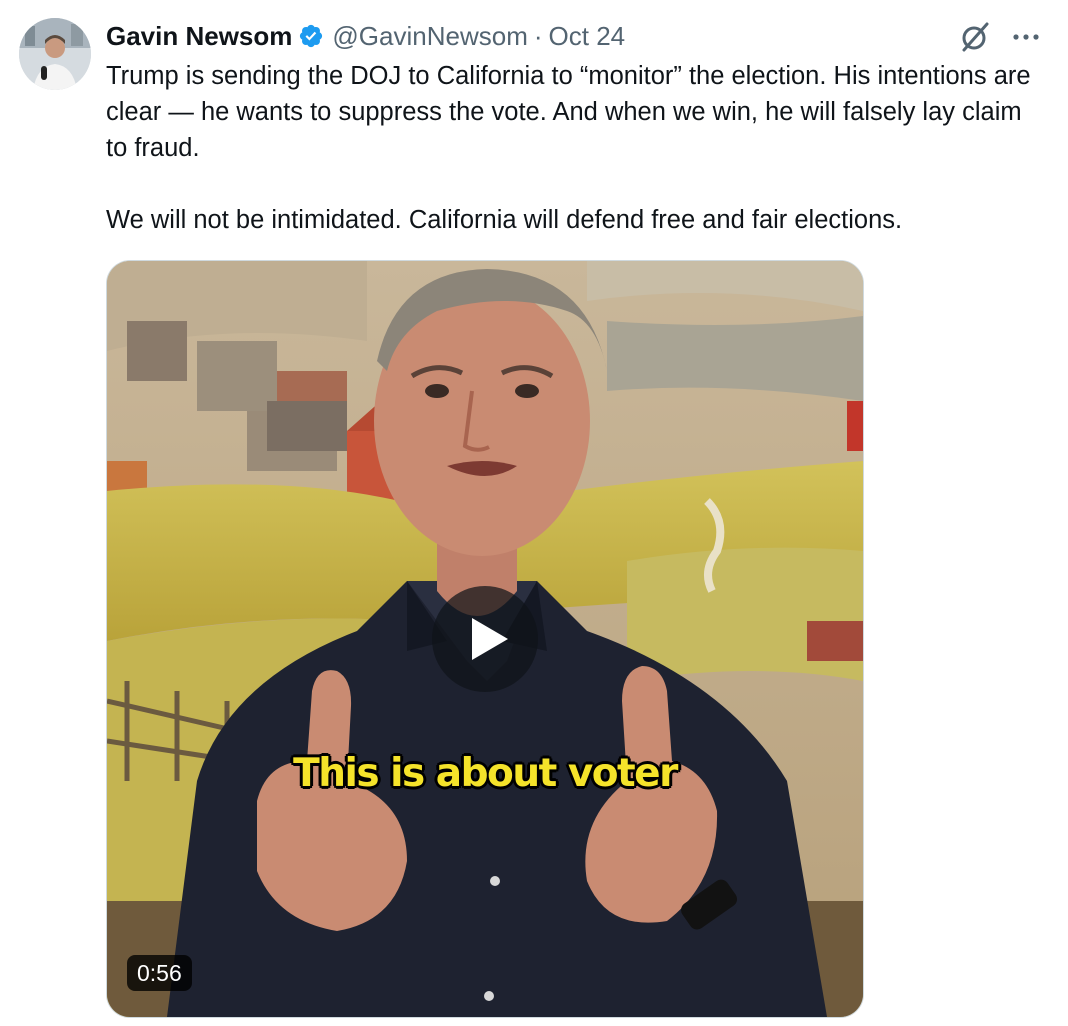 The width and height of the screenshot is (1068, 1026). Describe the element at coordinates (975, 37) in the screenshot. I see `grok-icon` at that location.